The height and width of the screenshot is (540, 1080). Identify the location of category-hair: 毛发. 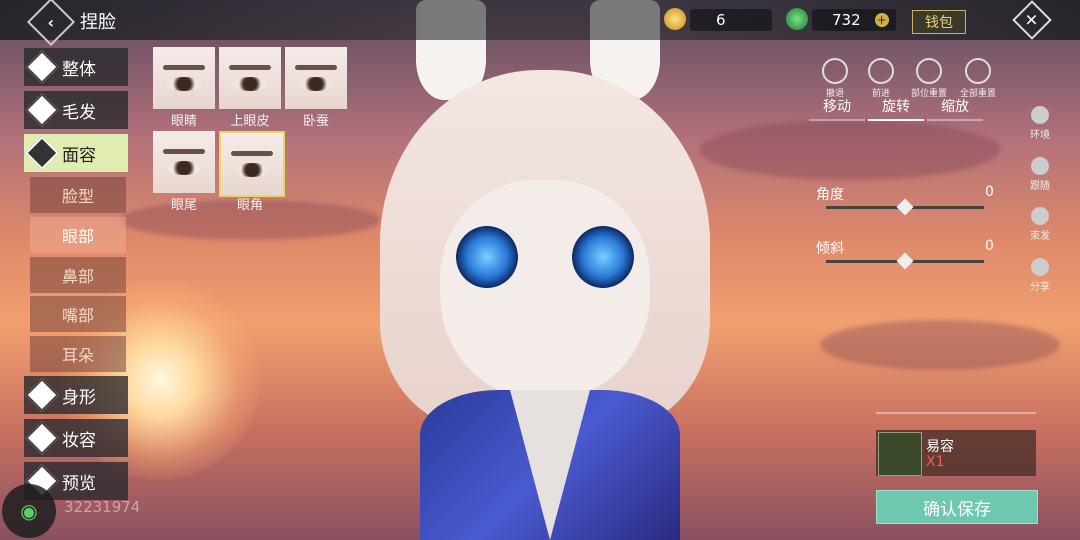
(76, 110).